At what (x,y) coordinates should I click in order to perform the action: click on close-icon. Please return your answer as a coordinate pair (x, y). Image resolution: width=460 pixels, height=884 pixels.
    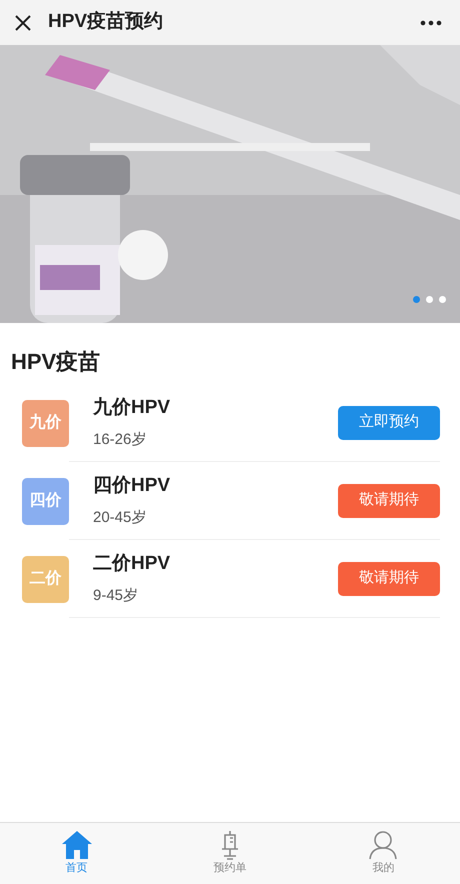
    Looking at the image, I should click on (23, 23).